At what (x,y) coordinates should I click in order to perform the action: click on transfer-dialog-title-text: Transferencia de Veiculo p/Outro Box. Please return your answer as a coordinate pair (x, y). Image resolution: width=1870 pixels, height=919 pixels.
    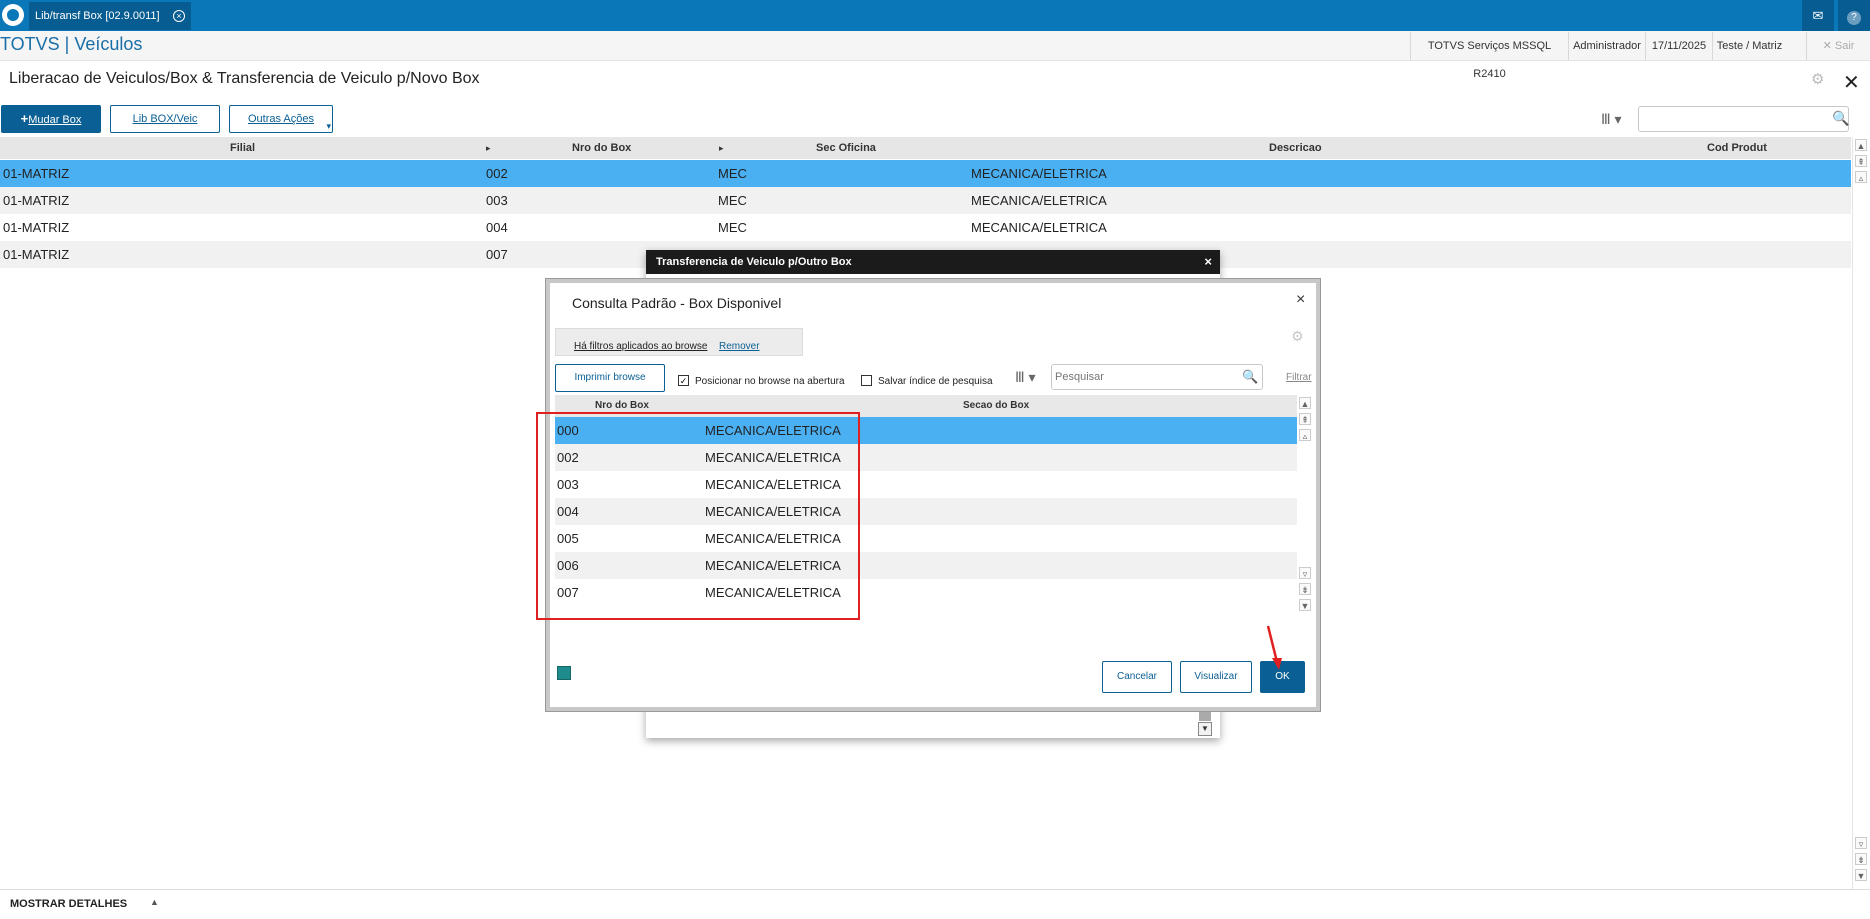
    Looking at the image, I should click on (754, 262).